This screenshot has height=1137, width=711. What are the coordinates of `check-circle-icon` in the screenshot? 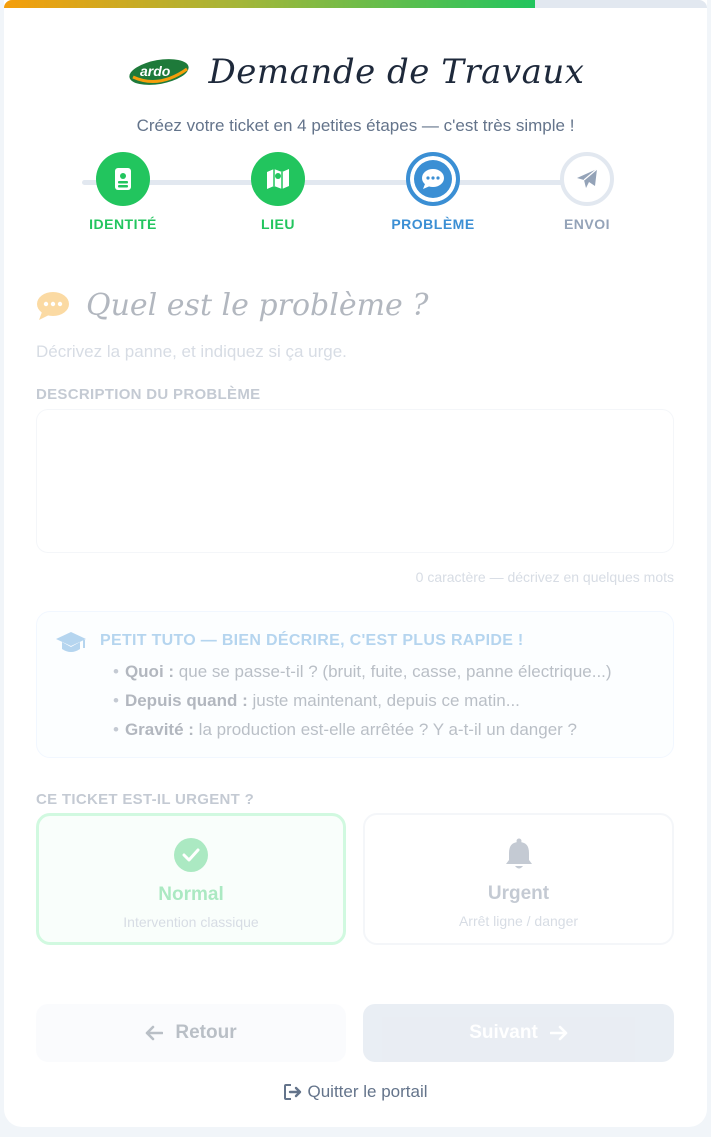 It's located at (191, 855).